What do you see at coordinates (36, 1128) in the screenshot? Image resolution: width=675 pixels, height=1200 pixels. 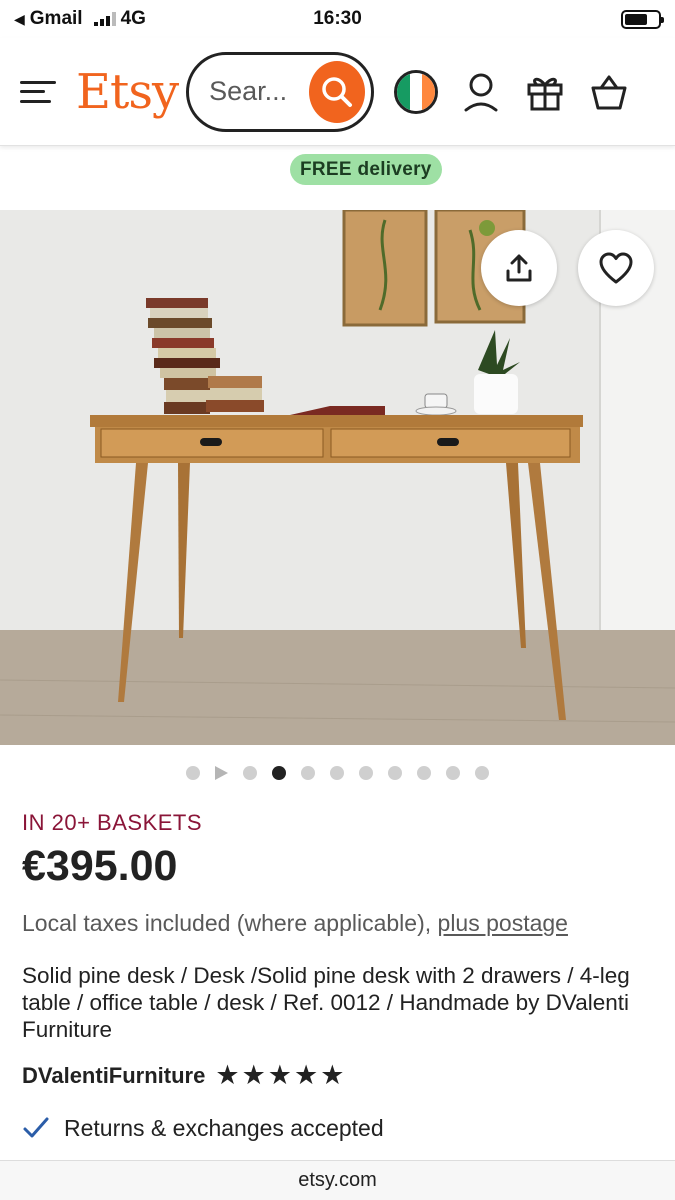 I see `checkmark-icon` at bounding box center [36, 1128].